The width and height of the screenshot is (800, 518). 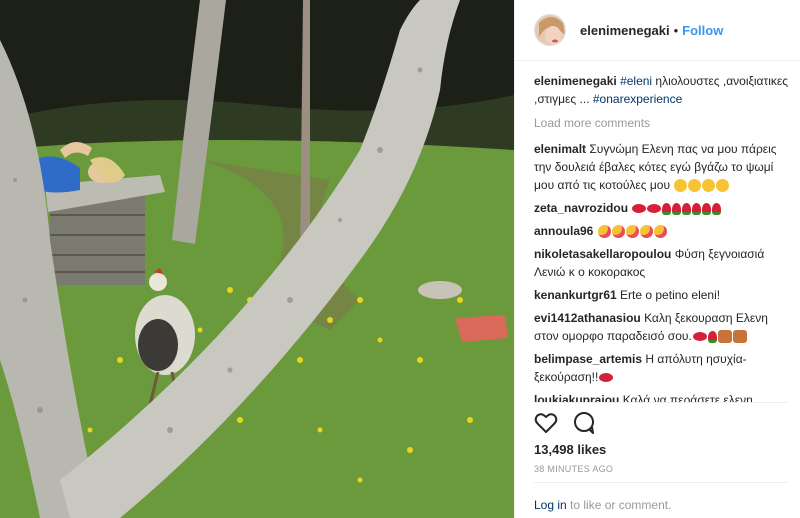 I want to click on post-timestamp: 38 MINUTES AGO, so click(x=573, y=469).